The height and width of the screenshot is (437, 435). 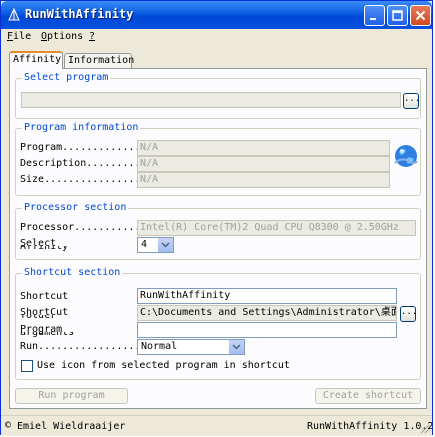 I want to click on menu-help-key: ?, so click(x=92, y=36).